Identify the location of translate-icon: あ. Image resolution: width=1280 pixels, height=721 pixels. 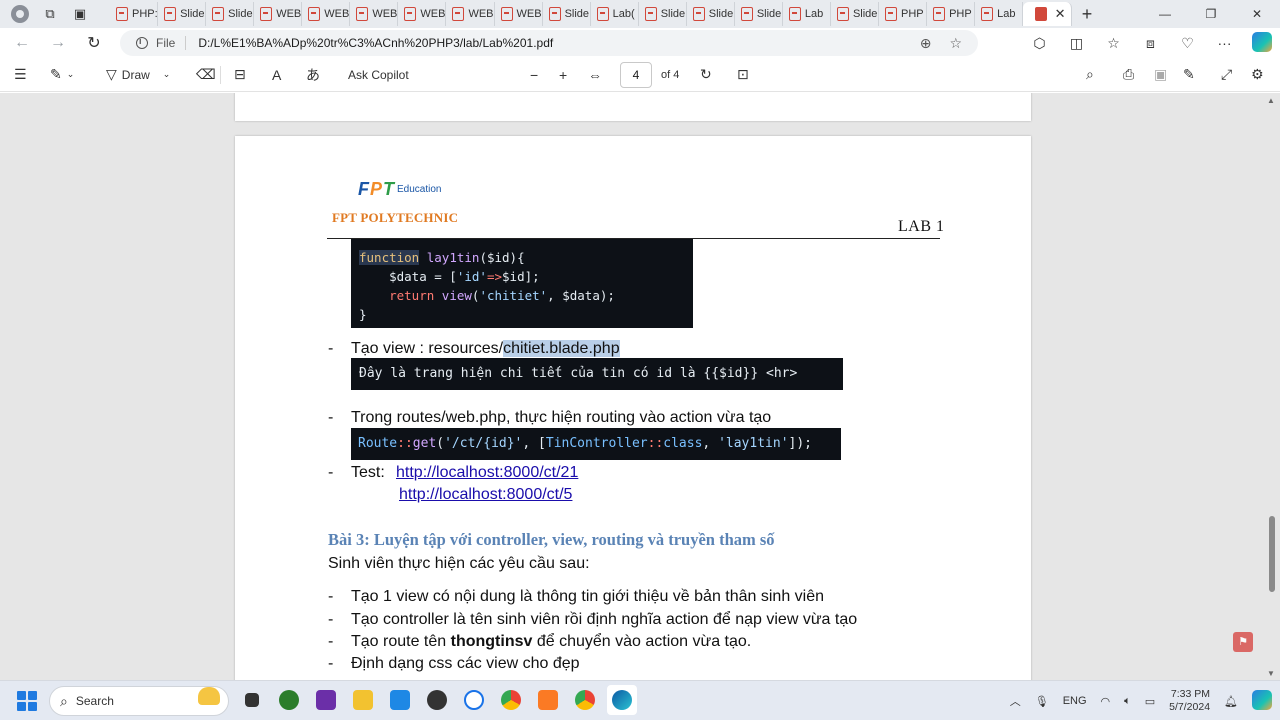
(313, 75).